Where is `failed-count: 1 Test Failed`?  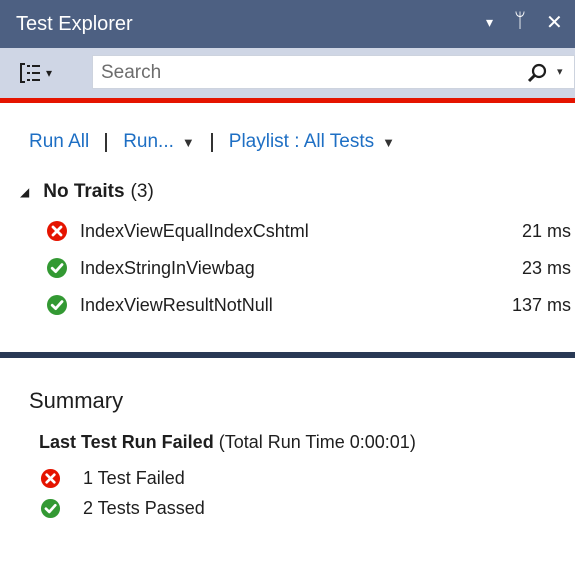 failed-count: 1 Test Failed is located at coordinates (134, 478).